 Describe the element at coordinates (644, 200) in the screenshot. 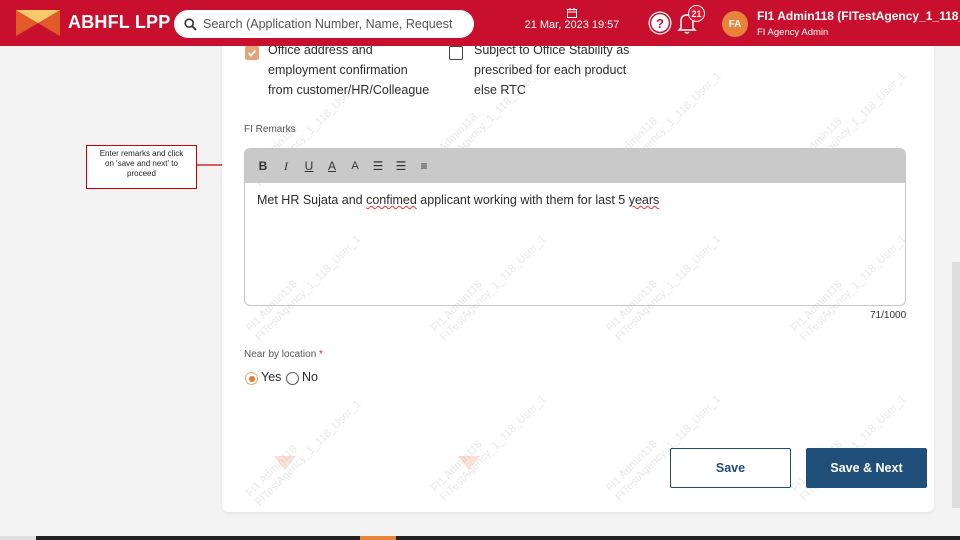

I see `remarks-text-misspelled: years` at that location.